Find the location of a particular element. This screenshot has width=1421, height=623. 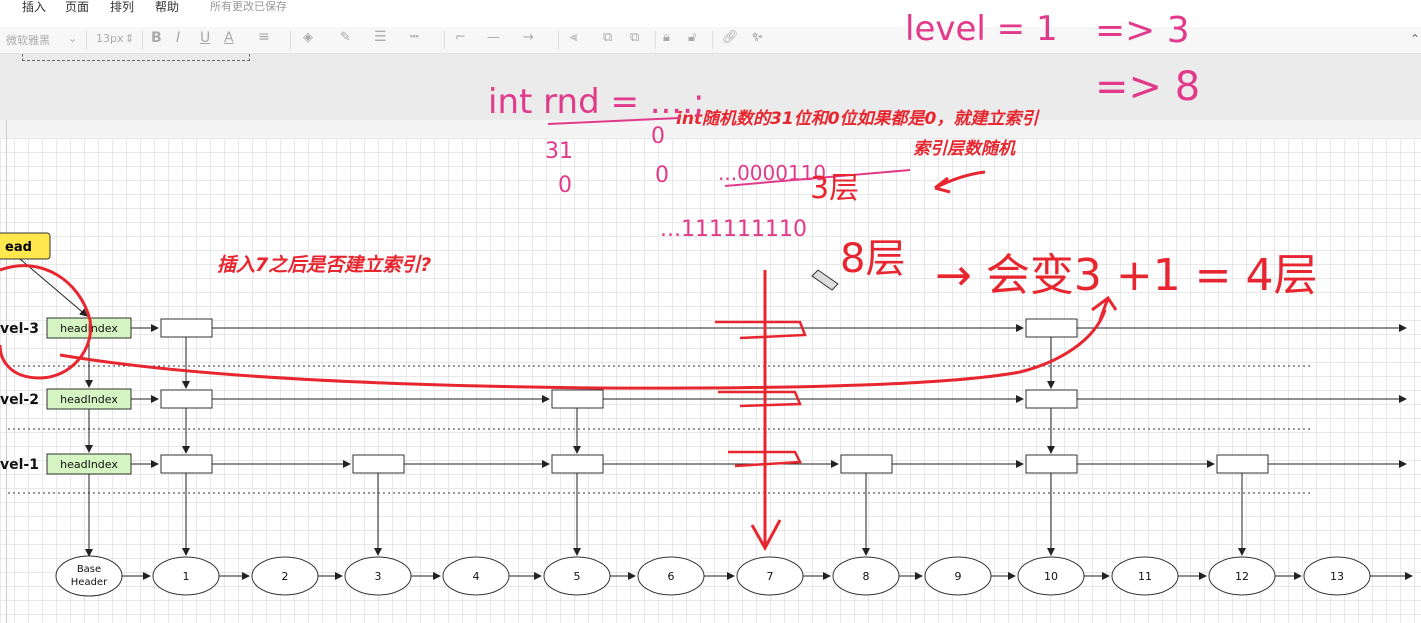

base-node-label: 3 is located at coordinates (378, 576).